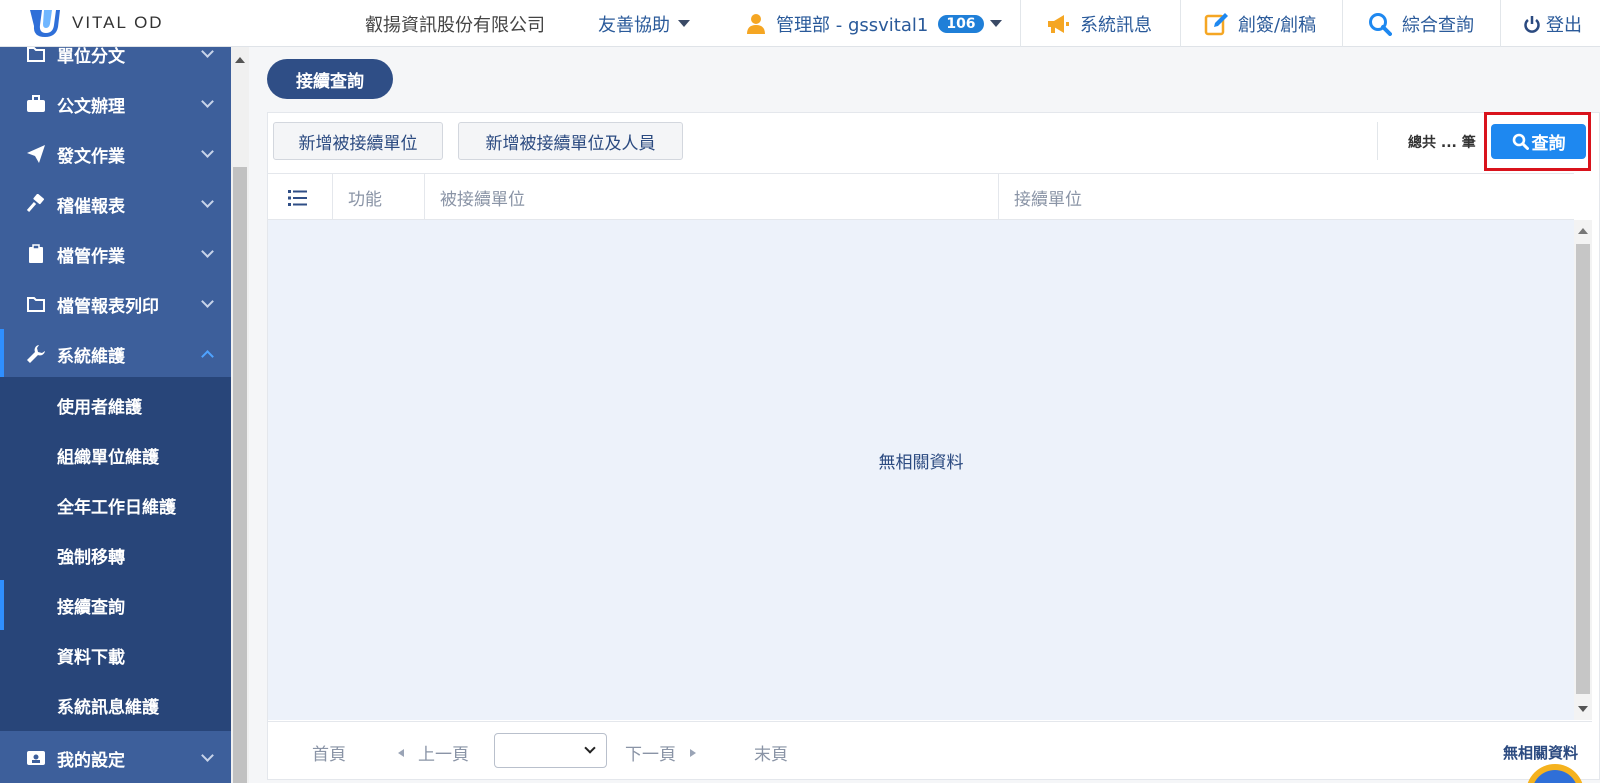 This screenshot has height=783, width=1600. What do you see at coordinates (108, 306) in the screenshot?
I see `sidebar-item-label: 檔管報表列印` at bounding box center [108, 306].